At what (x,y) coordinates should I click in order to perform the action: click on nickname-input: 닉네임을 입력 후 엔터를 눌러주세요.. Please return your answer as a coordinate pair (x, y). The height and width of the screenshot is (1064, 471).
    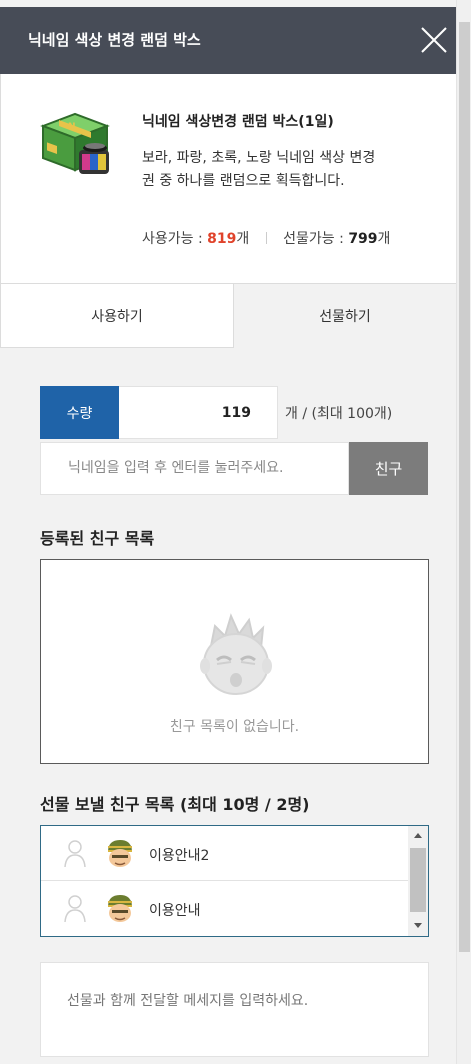
    Looking at the image, I should click on (194, 468).